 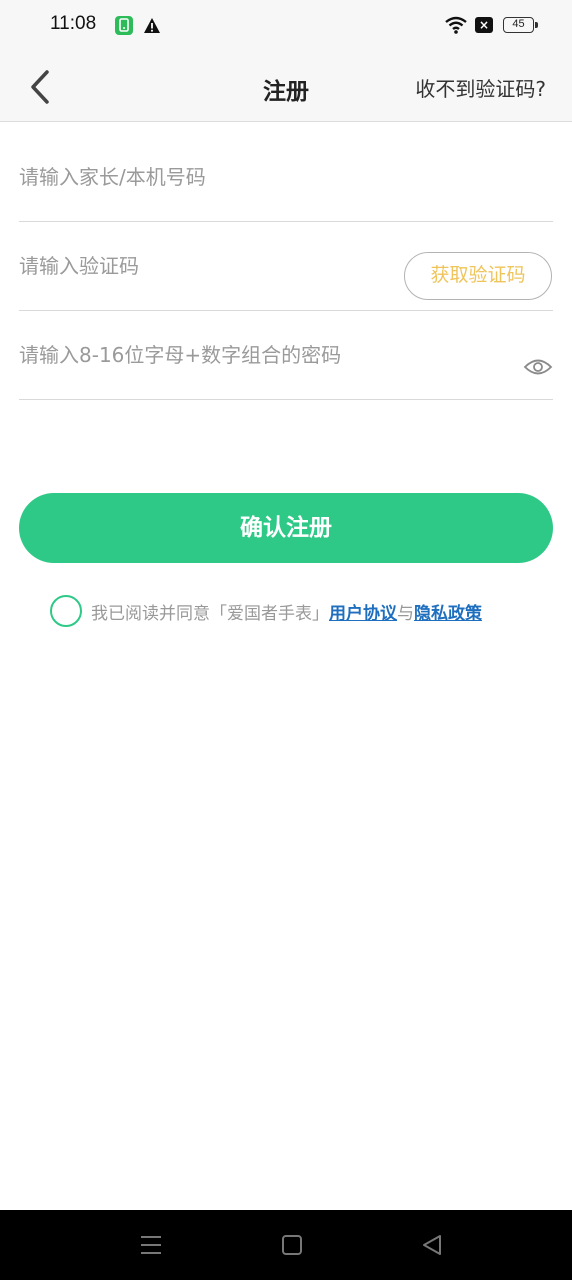 I want to click on password-input, so click(x=249, y=355).